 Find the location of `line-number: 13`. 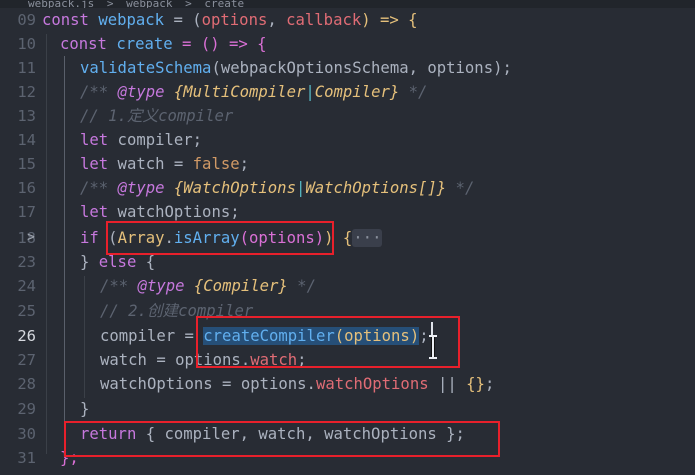

line-number: 13 is located at coordinates (26, 116).